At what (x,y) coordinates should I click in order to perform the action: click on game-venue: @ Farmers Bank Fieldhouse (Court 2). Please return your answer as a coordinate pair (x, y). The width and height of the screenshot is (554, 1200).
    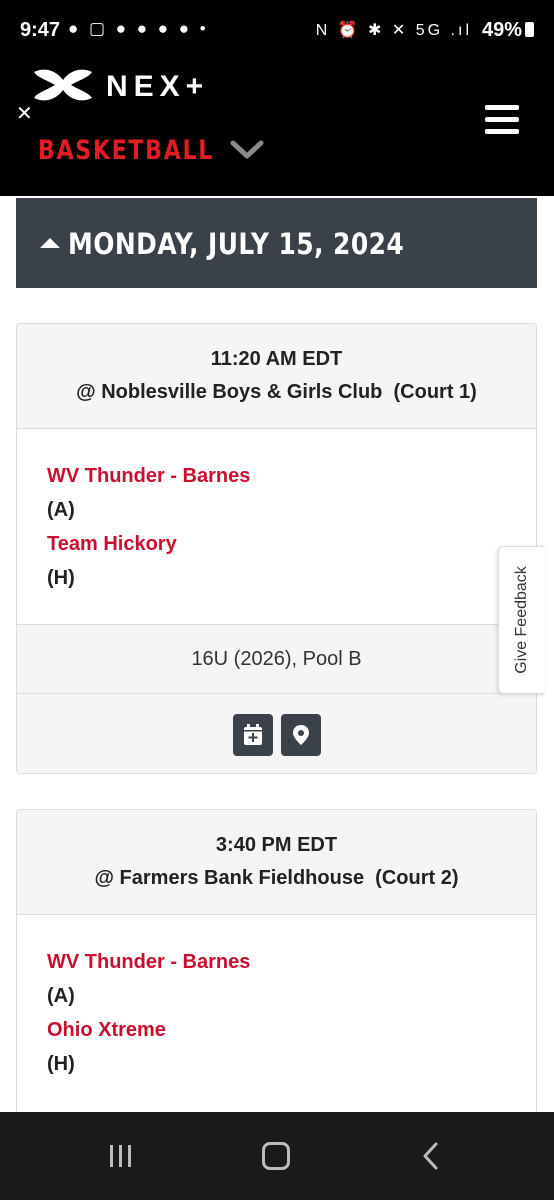
    Looking at the image, I should click on (276, 878).